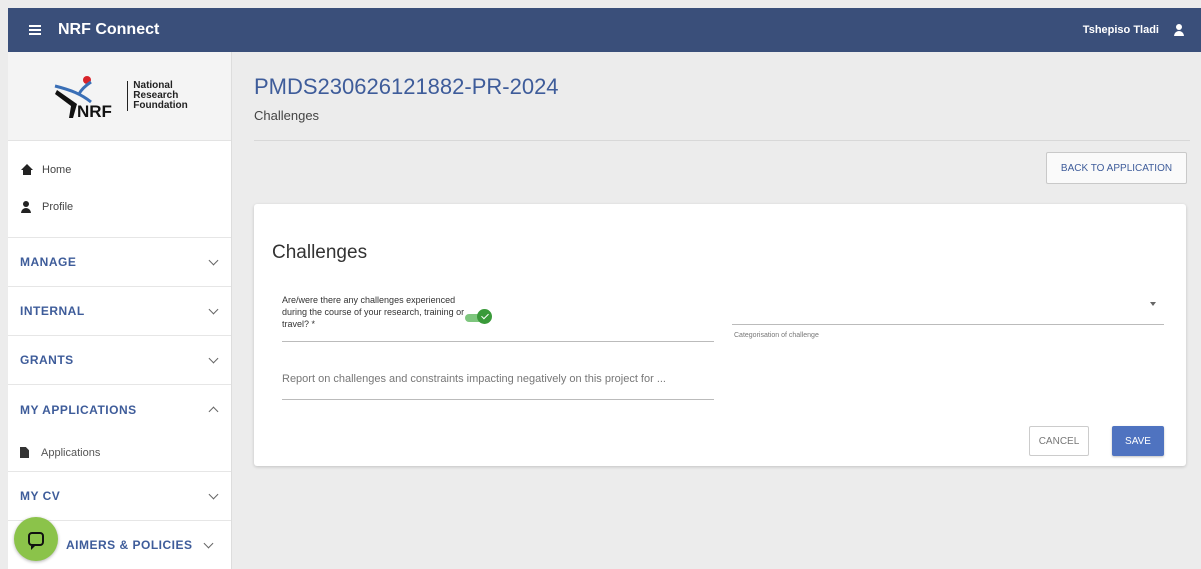 This screenshot has height=569, width=1201. Describe the element at coordinates (213, 411) in the screenshot. I see `chevron-up-icon` at that location.